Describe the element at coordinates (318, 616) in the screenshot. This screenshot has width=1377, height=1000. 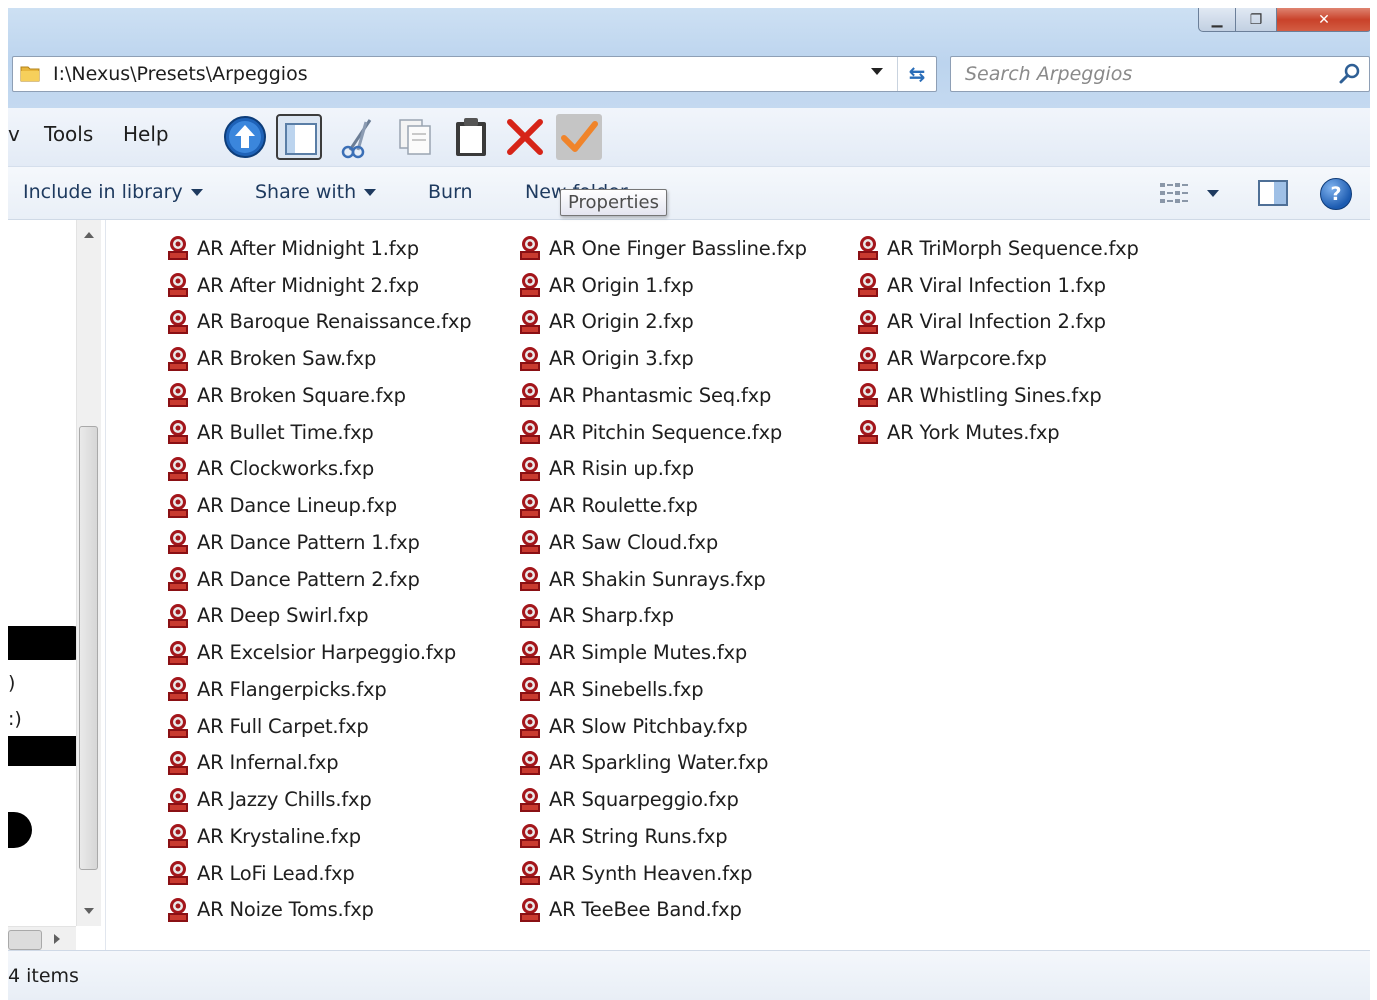
I see `file-item: AR Deep Swirl.fxp` at that location.